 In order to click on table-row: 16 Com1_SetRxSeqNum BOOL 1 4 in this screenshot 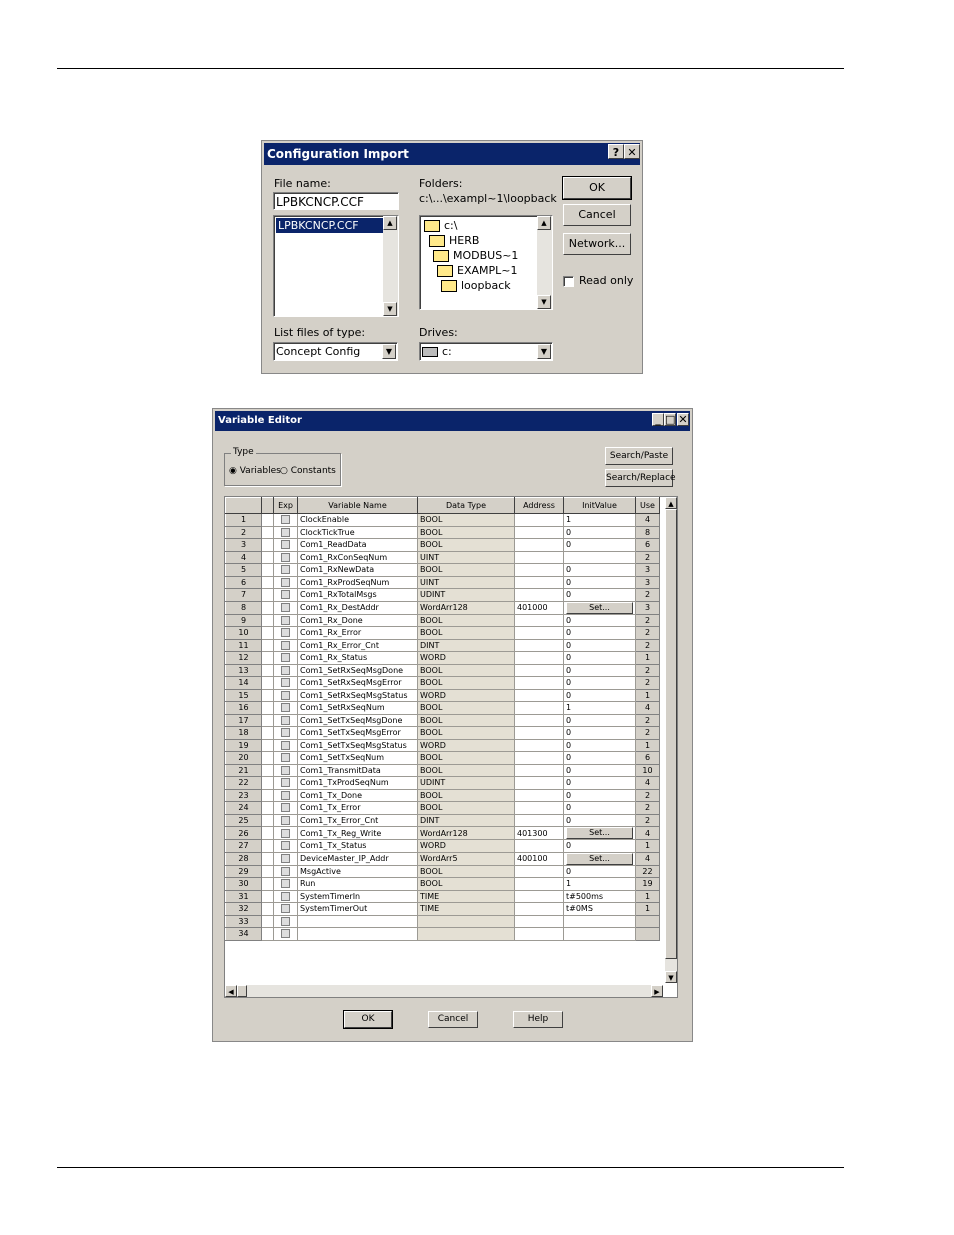, I will do `click(442, 708)`.